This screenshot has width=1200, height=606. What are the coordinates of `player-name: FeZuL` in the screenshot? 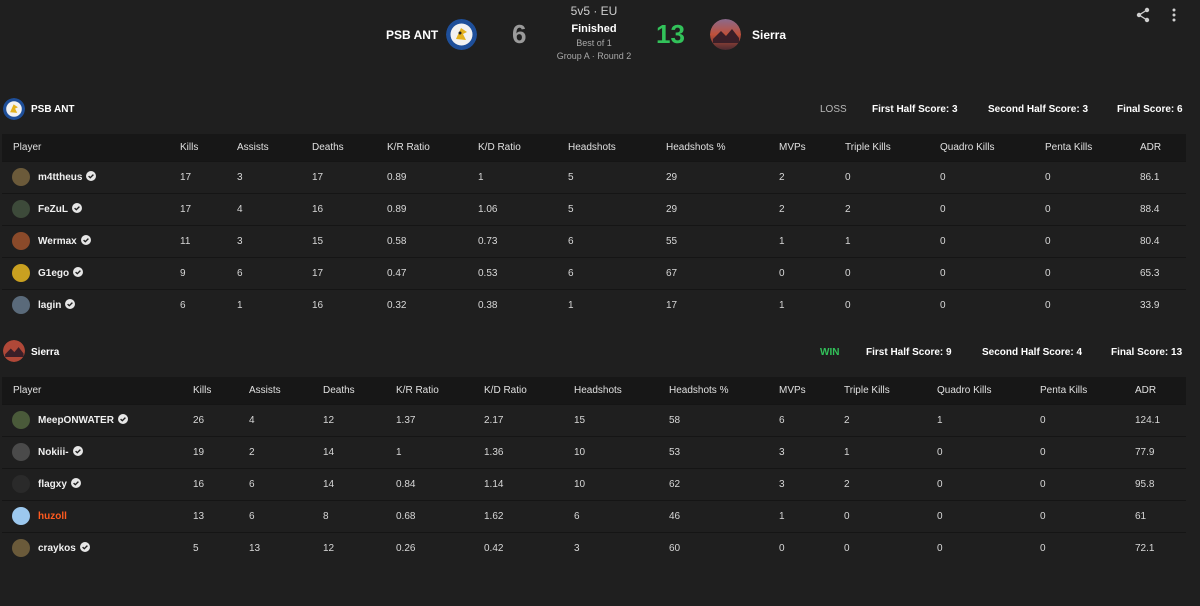 It's located at (53, 209).